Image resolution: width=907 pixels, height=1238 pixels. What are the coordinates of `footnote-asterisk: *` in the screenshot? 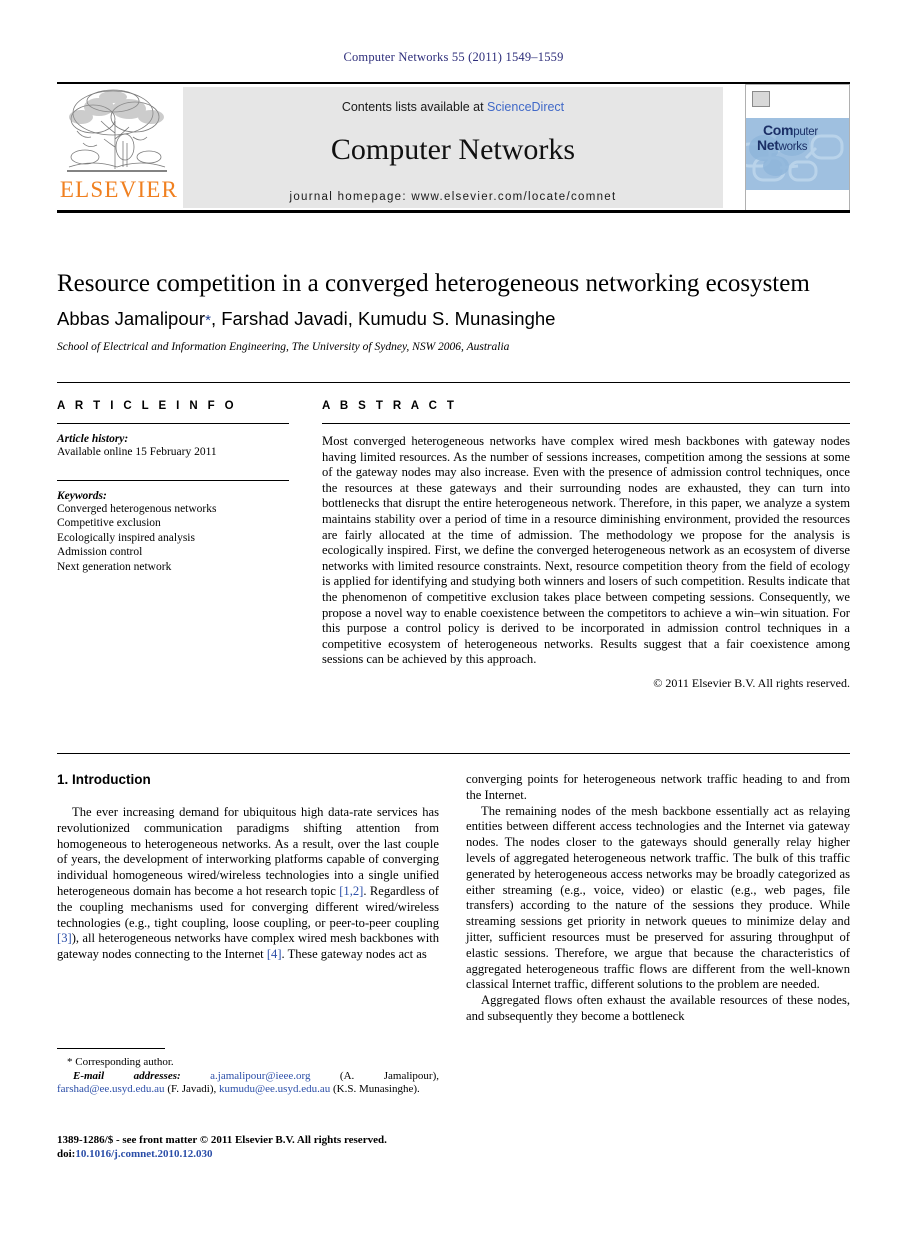 It's located at (70, 1062).